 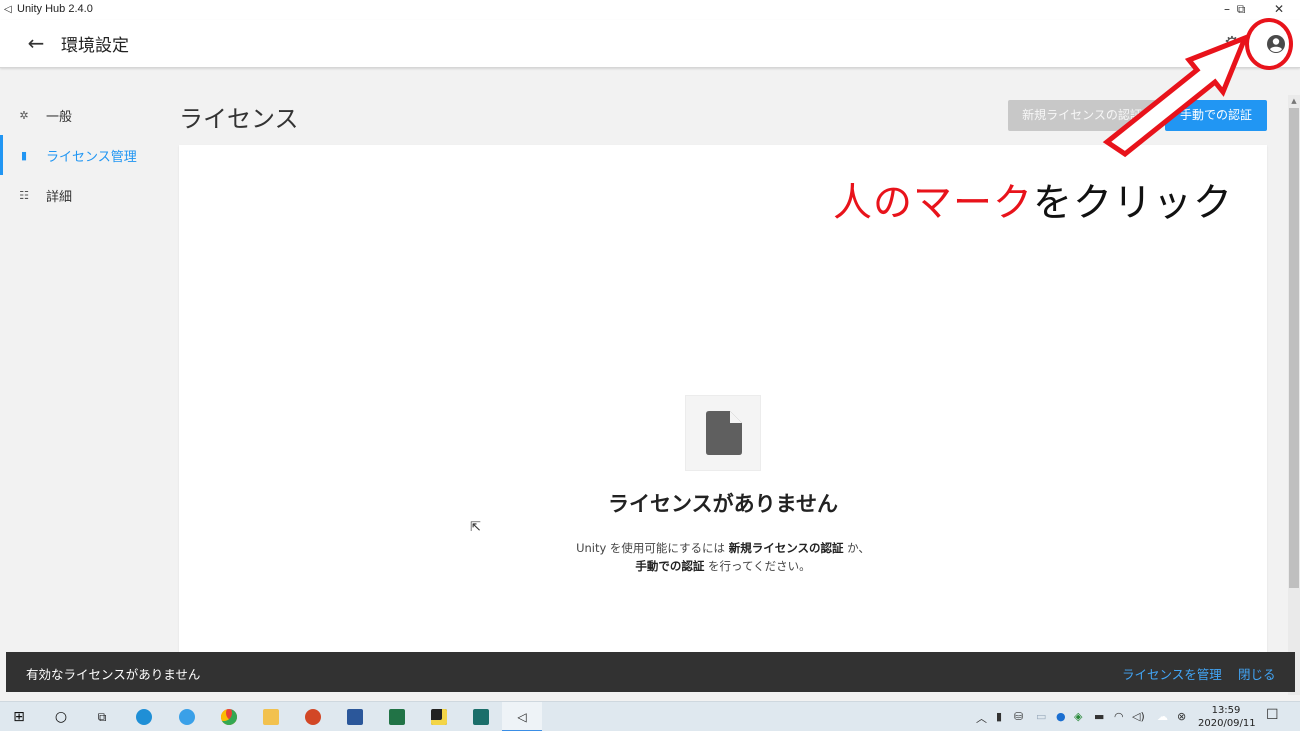 What do you see at coordinates (1257, 673) in the screenshot?
I see `snackbar-close-link: 閉じる` at bounding box center [1257, 673].